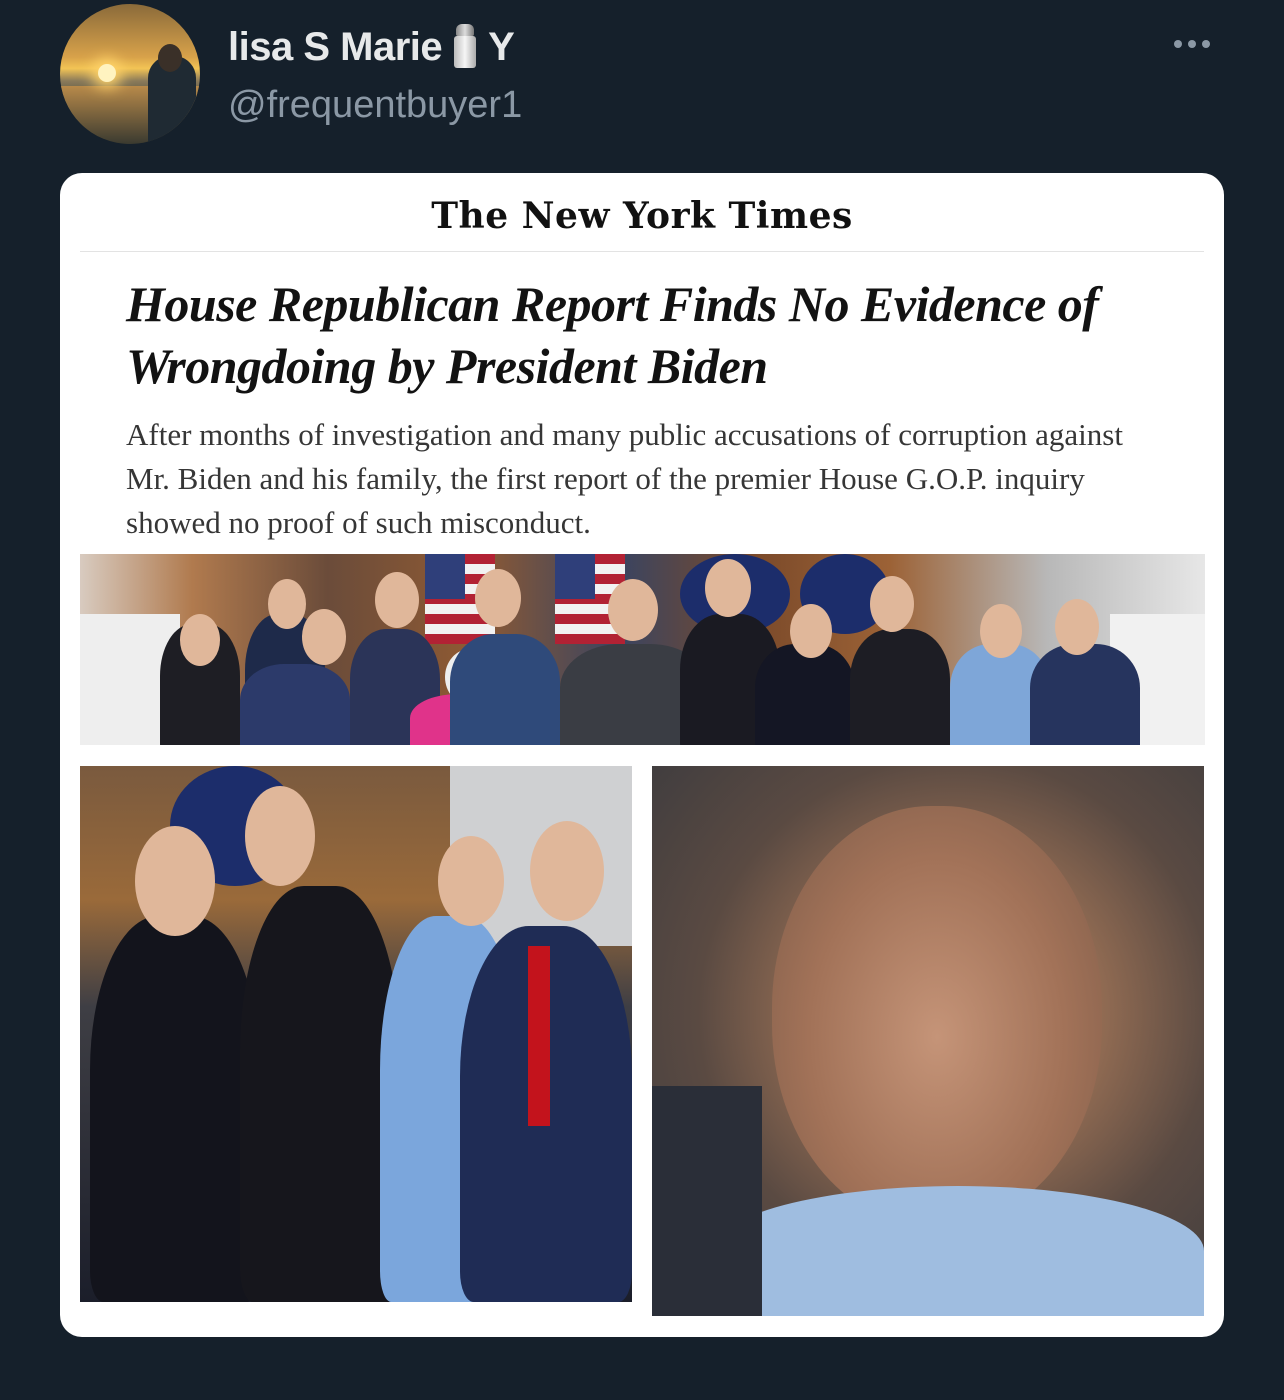  What do you see at coordinates (642, 216) in the screenshot?
I see `masthead: The New York Times` at bounding box center [642, 216].